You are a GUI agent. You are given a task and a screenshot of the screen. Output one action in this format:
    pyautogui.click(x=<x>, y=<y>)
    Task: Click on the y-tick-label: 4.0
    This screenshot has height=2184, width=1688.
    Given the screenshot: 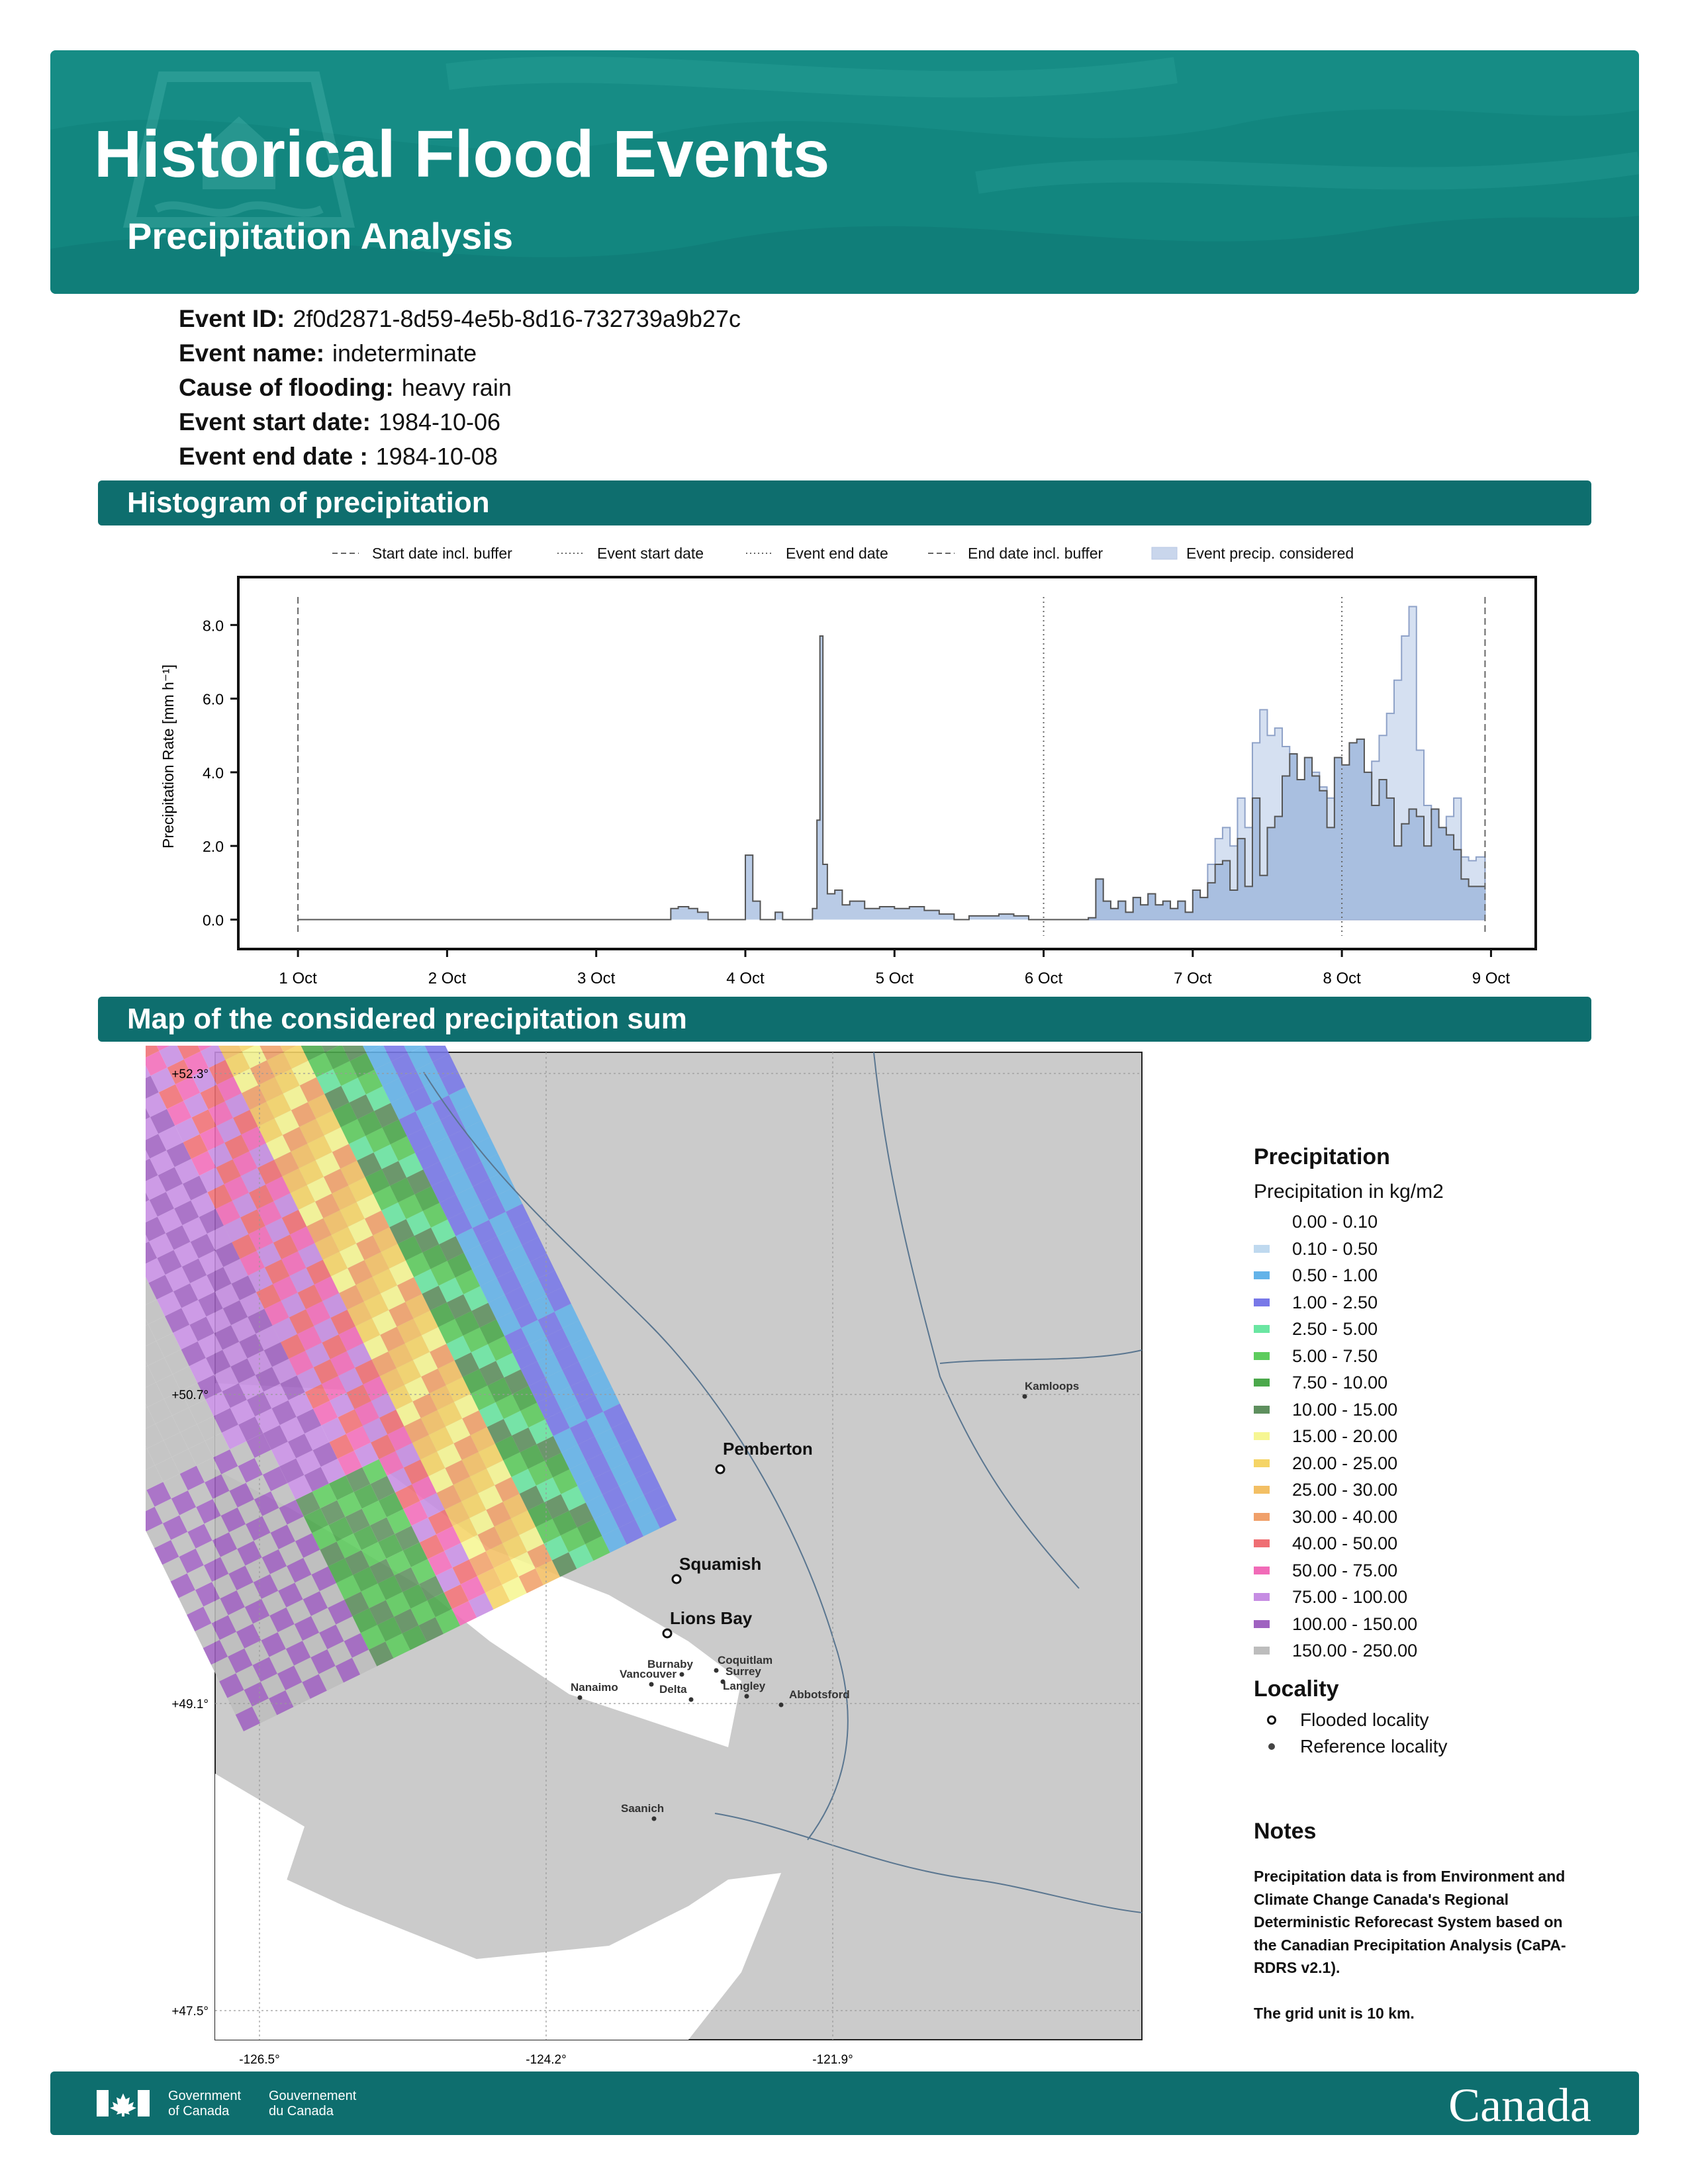 What is the action you would take?
    pyautogui.click(x=213, y=773)
    